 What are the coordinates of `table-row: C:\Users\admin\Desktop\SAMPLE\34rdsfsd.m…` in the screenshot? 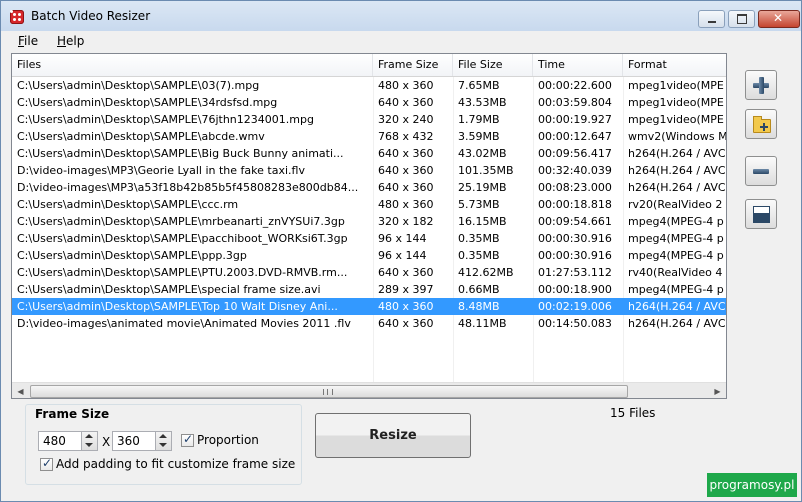 It's located at (369, 102).